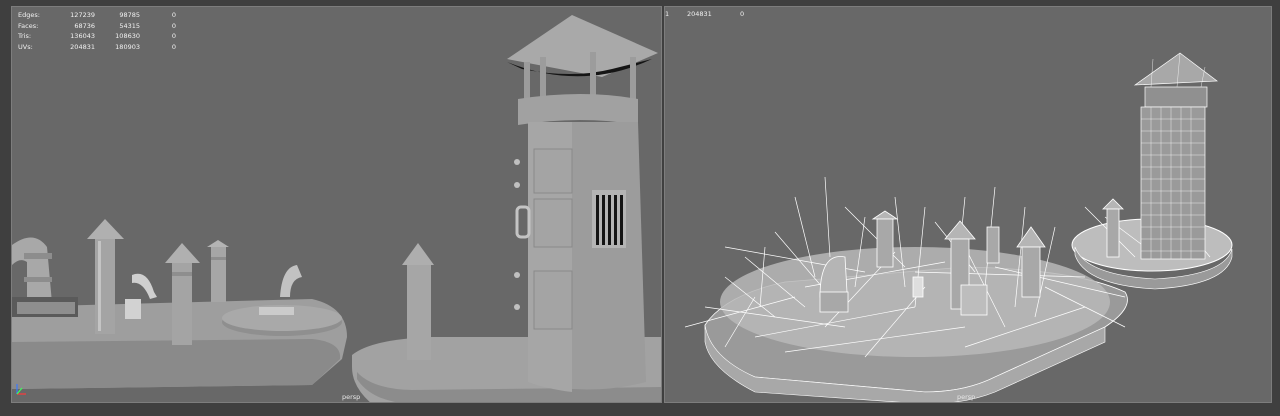 This screenshot has height=416, width=1280. I want to click on hud-row-uvs: UVs: 204831 180903 0, so click(97, 46).